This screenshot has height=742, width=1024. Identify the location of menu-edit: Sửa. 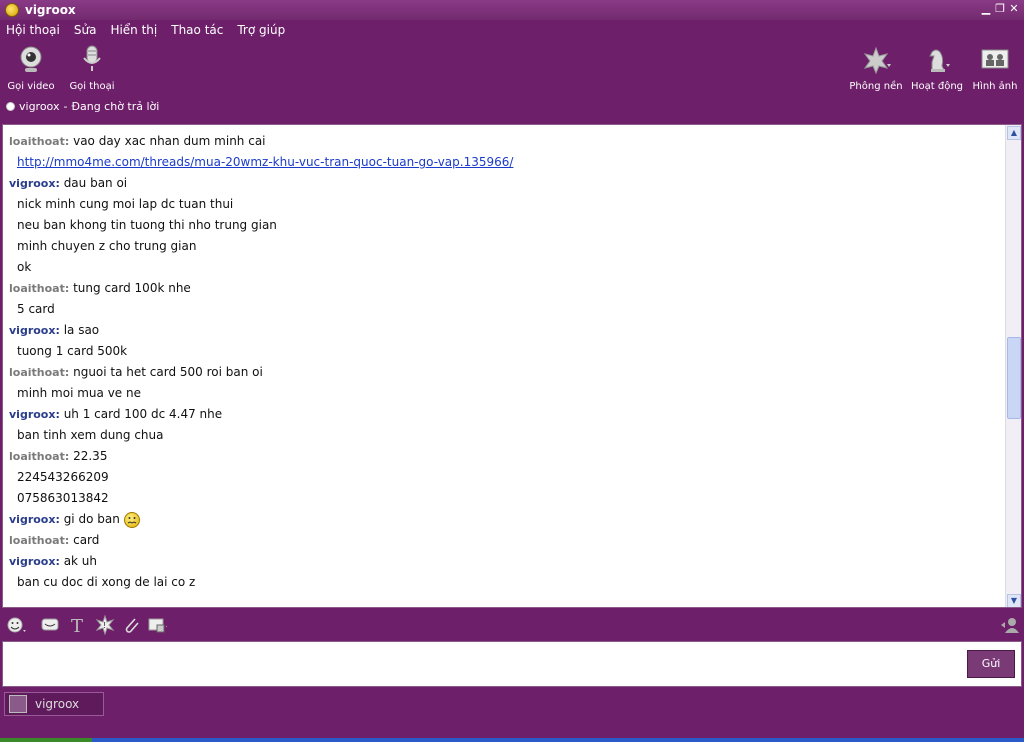
(85, 30).